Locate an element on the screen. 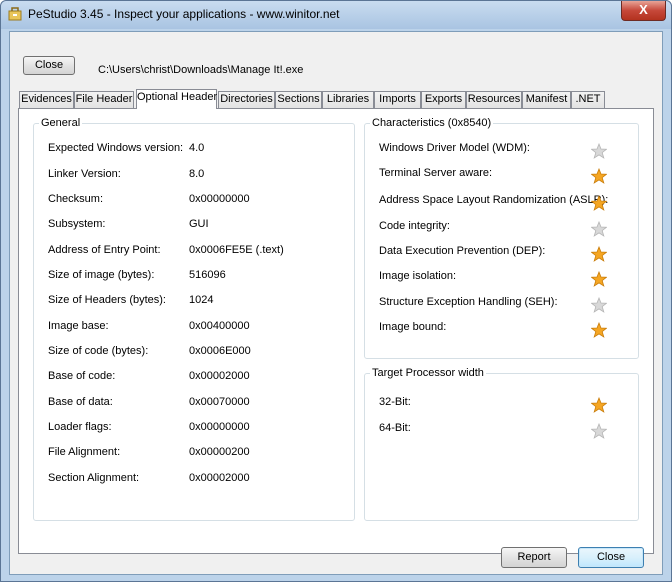  general-row-value: GUI is located at coordinates (199, 224).